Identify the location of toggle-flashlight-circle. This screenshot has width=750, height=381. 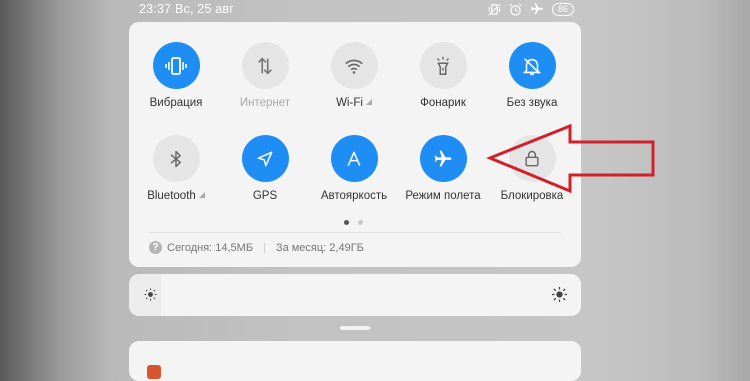
(443, 65).